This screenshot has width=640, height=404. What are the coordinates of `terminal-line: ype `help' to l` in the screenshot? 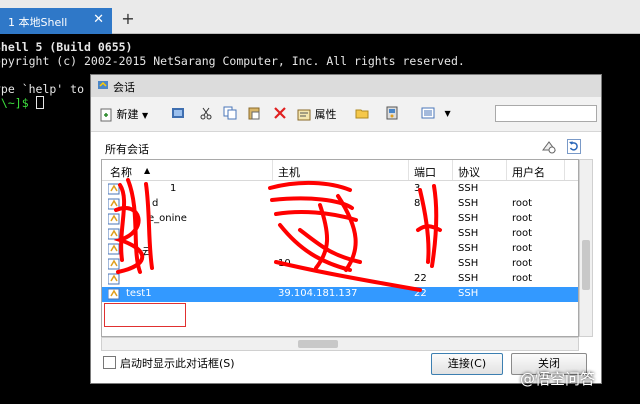 It's located at (49, 89).